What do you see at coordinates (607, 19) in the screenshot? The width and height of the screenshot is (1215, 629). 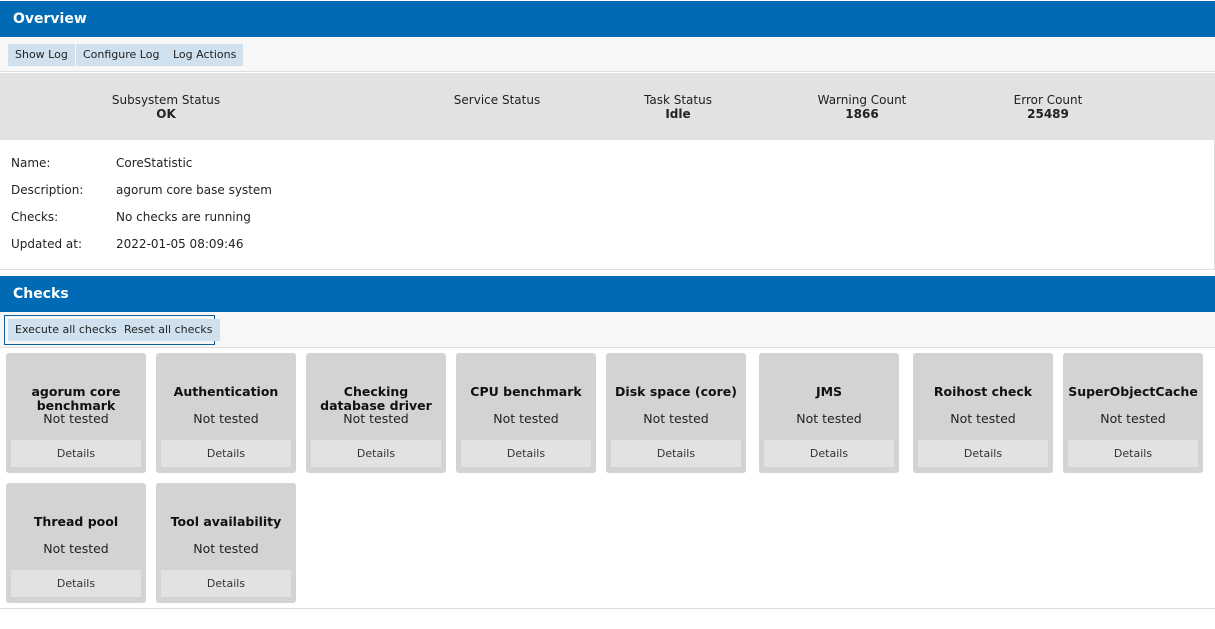 I see `overview-header: Overview` at bounding box center [607, 19].